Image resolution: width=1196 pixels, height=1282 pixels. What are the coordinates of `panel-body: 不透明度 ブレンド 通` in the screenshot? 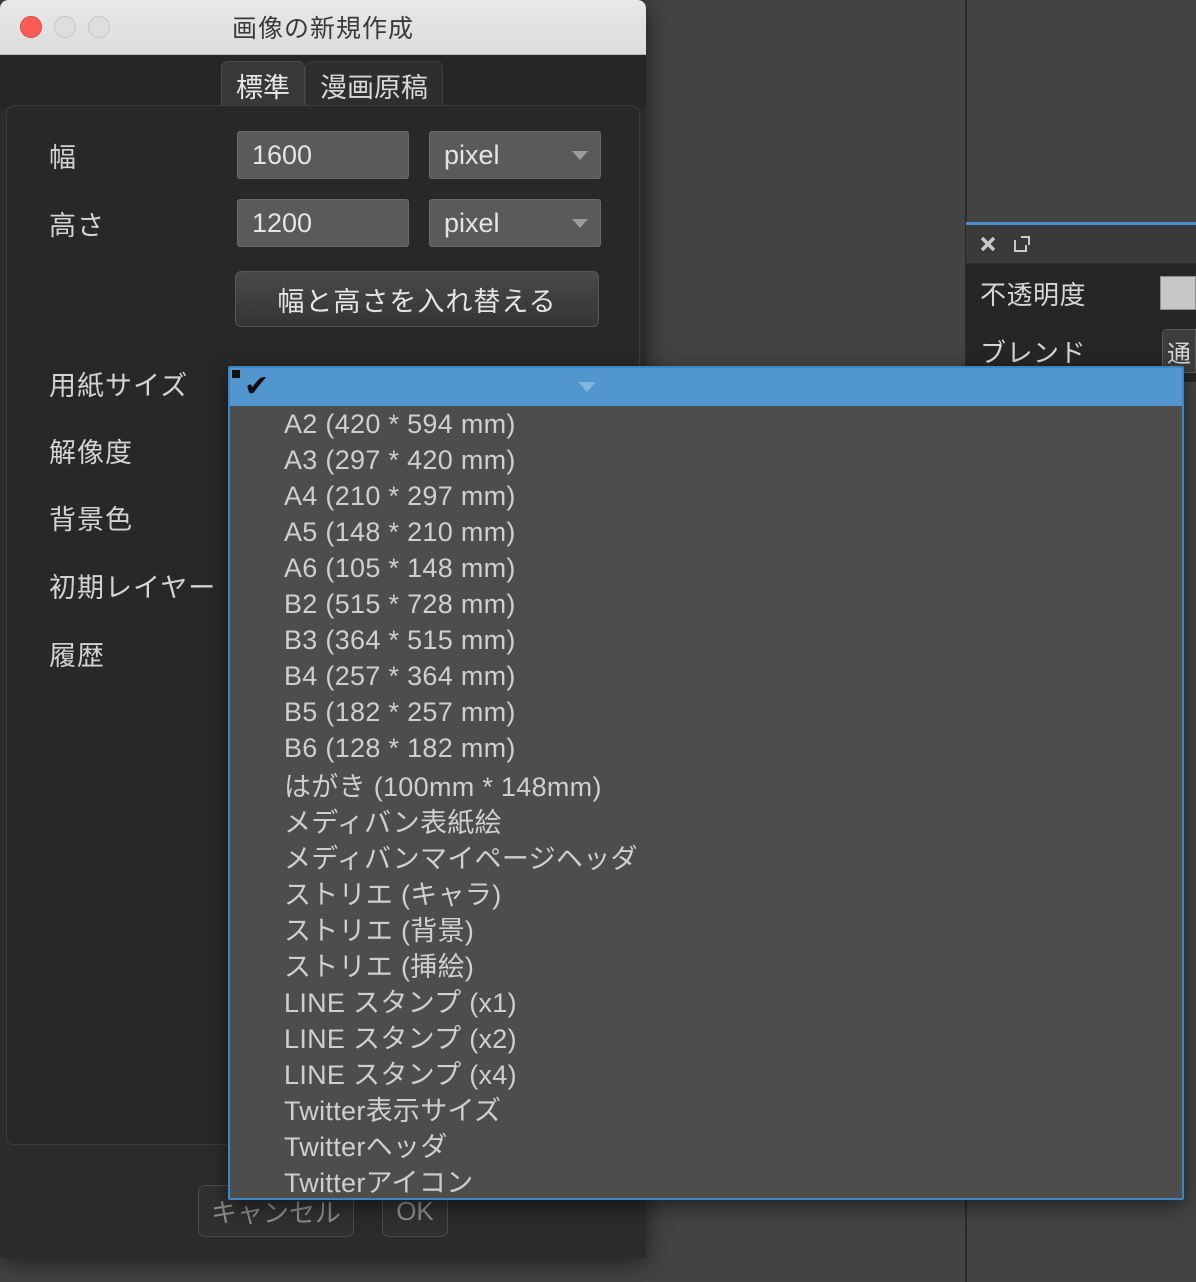 It's located at (1081, 322).